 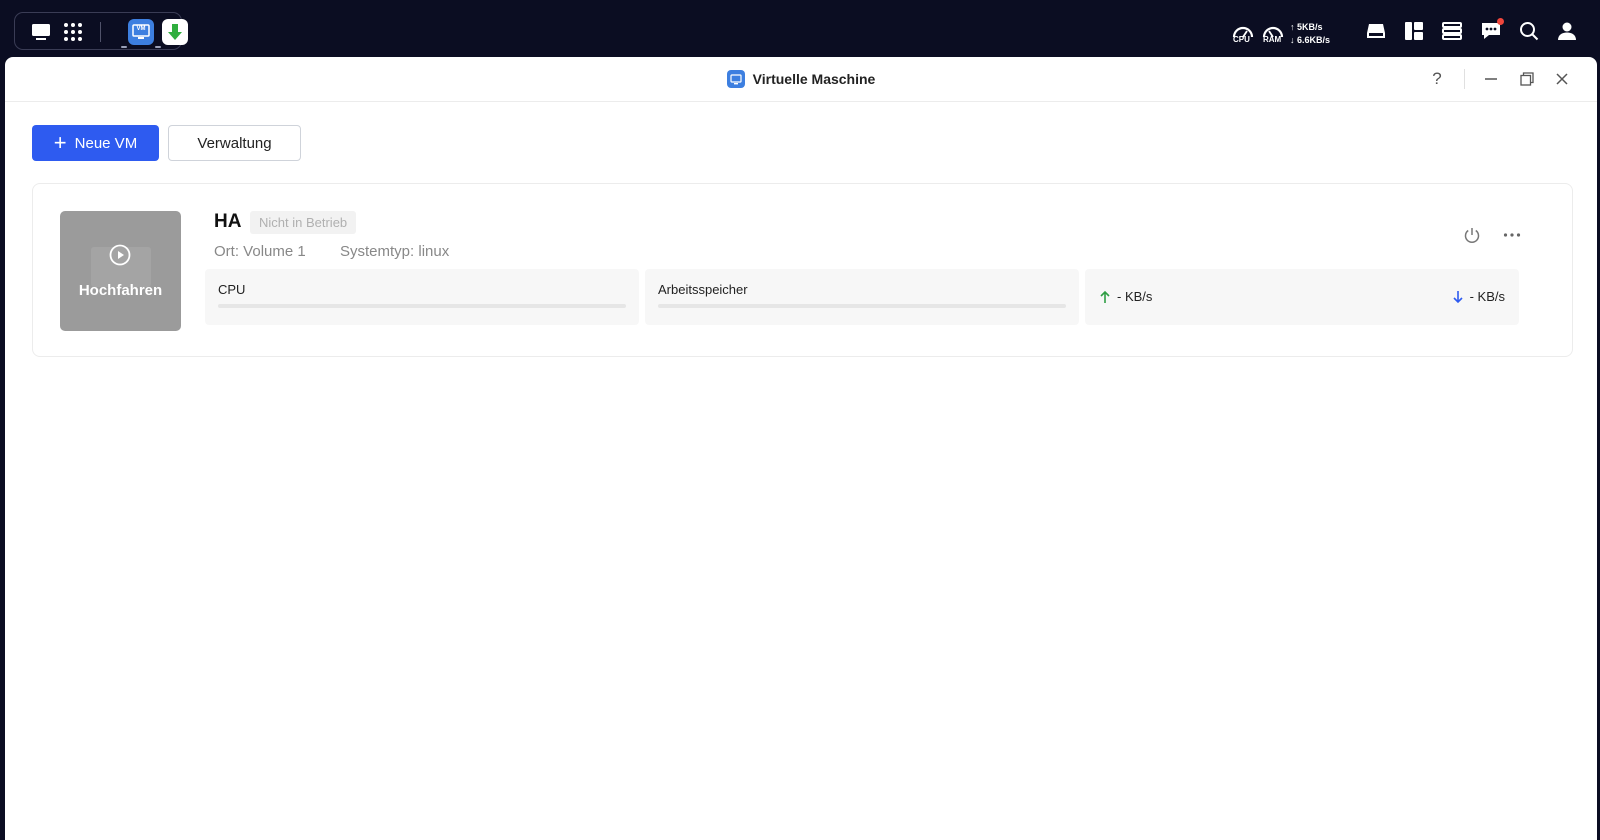 What do you see at coordinates (120, 271) in the screenshot?
I see `vm-start-thumbnail: Hochfahren` at bounding box center [120, 271].